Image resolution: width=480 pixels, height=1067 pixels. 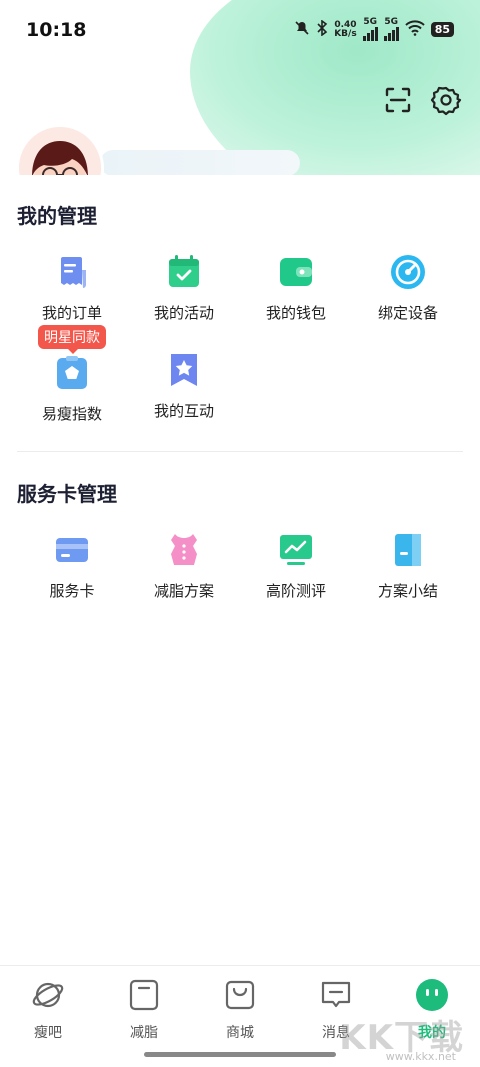 I want to click on watermark-url: www.kkx.net, so click(x=420, y=1056).